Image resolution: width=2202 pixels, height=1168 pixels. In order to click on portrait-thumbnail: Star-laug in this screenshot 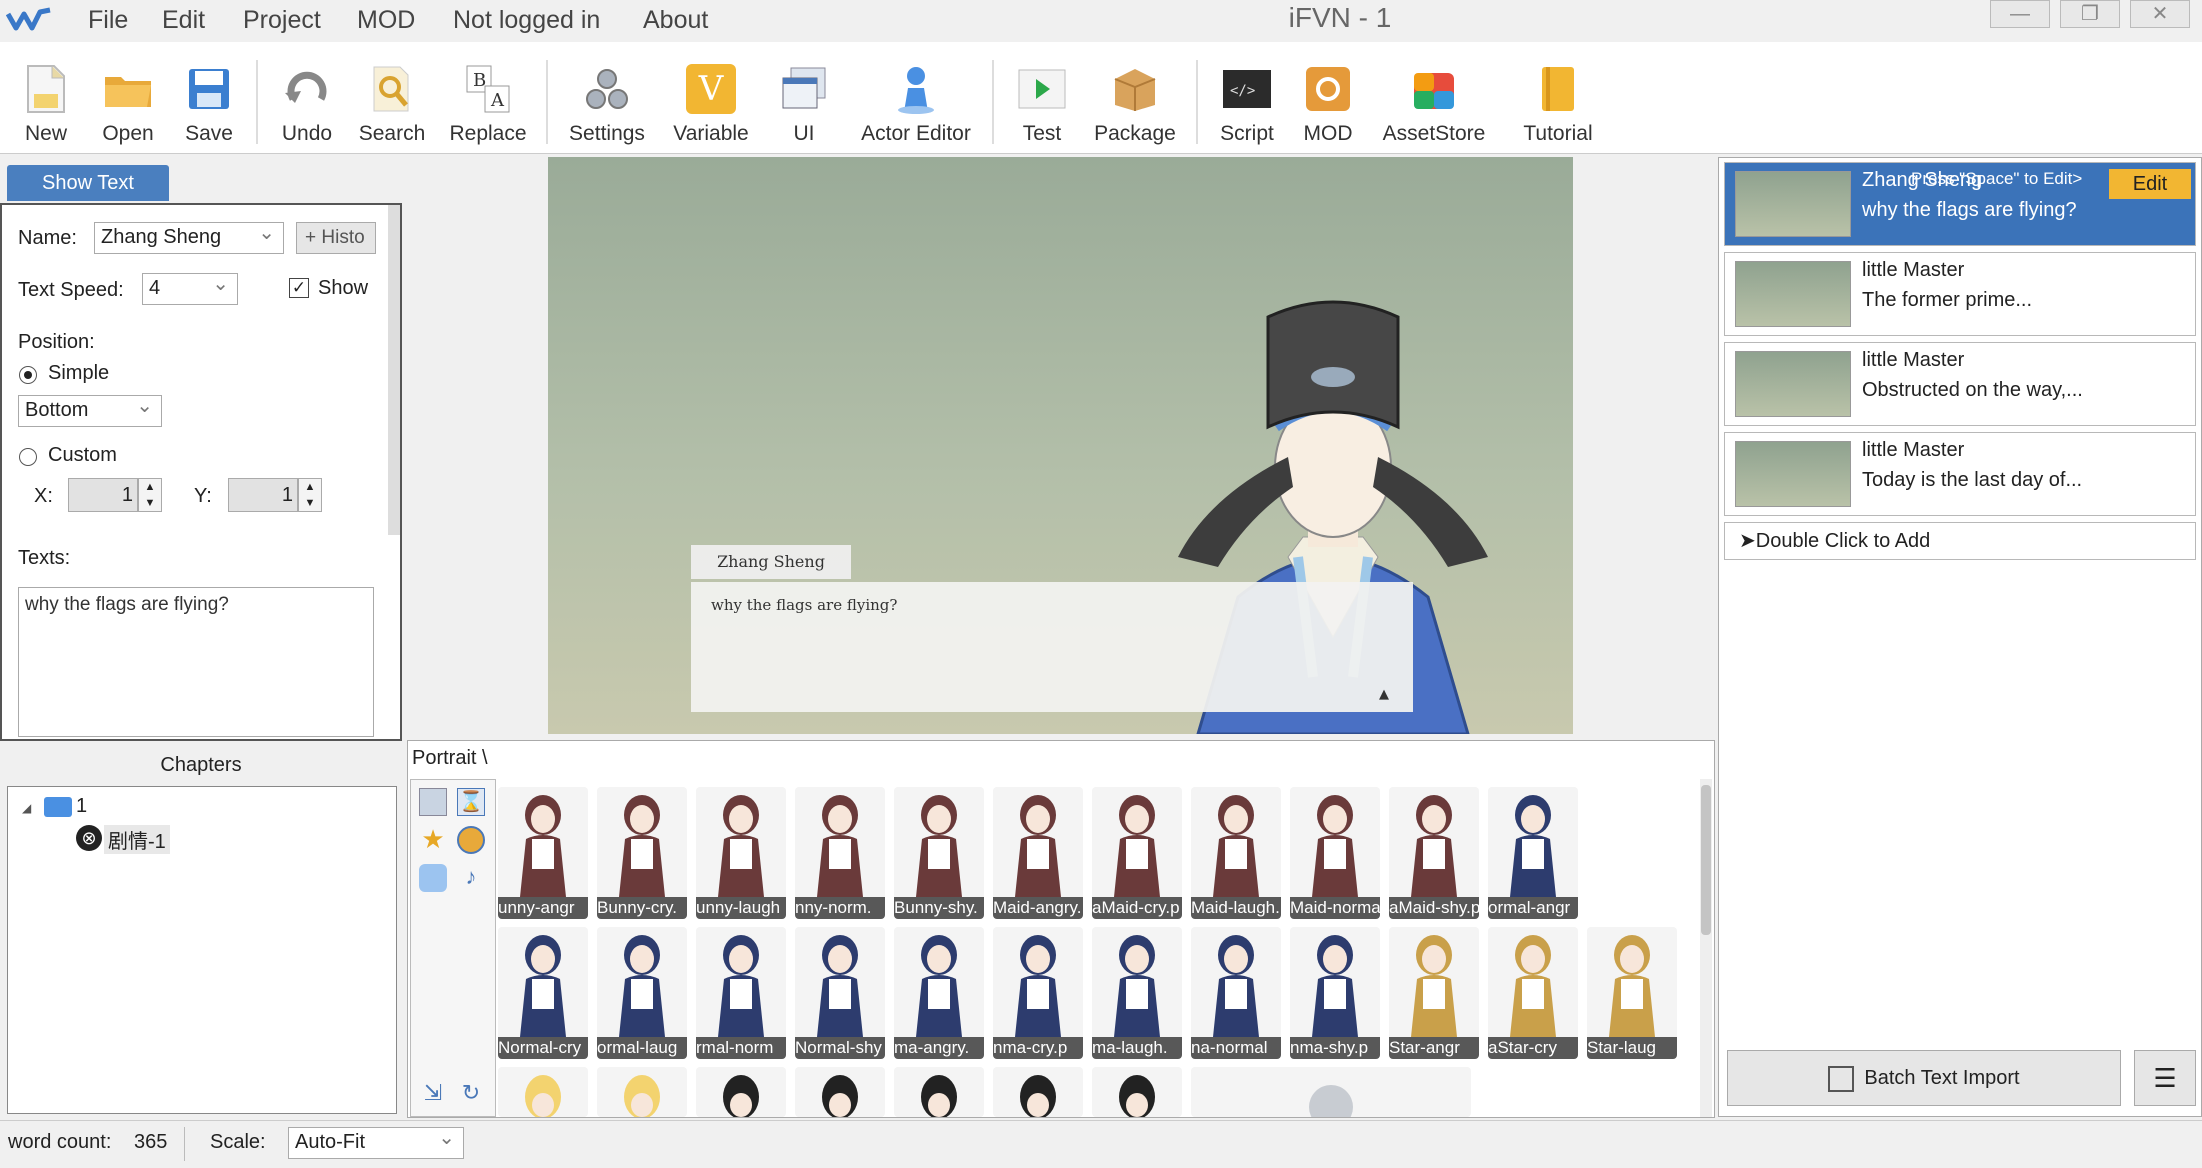, I will do `click(1632, 993)`.